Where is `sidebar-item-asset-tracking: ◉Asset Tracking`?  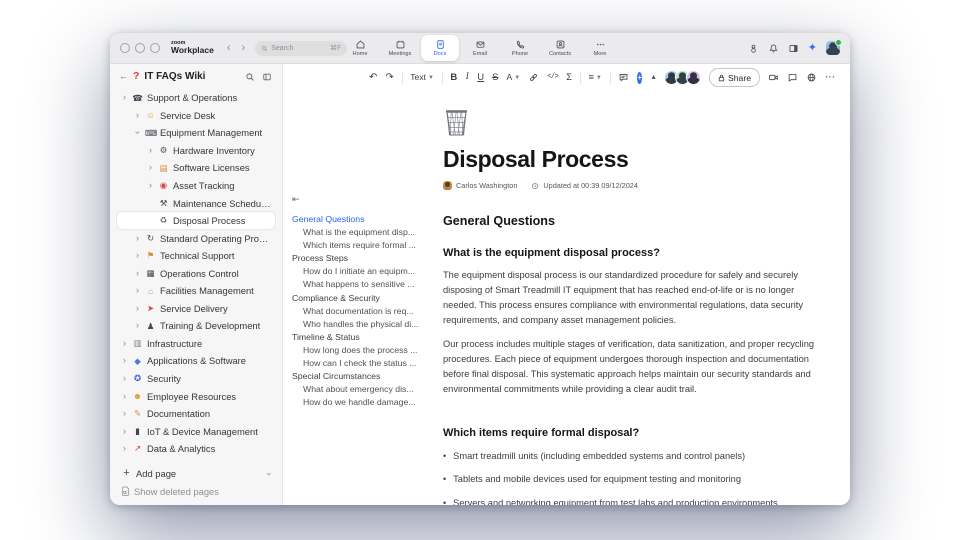 sidebar-item-asset-tracking: ◉Asset Tracking is located at coordinates (196, 186).